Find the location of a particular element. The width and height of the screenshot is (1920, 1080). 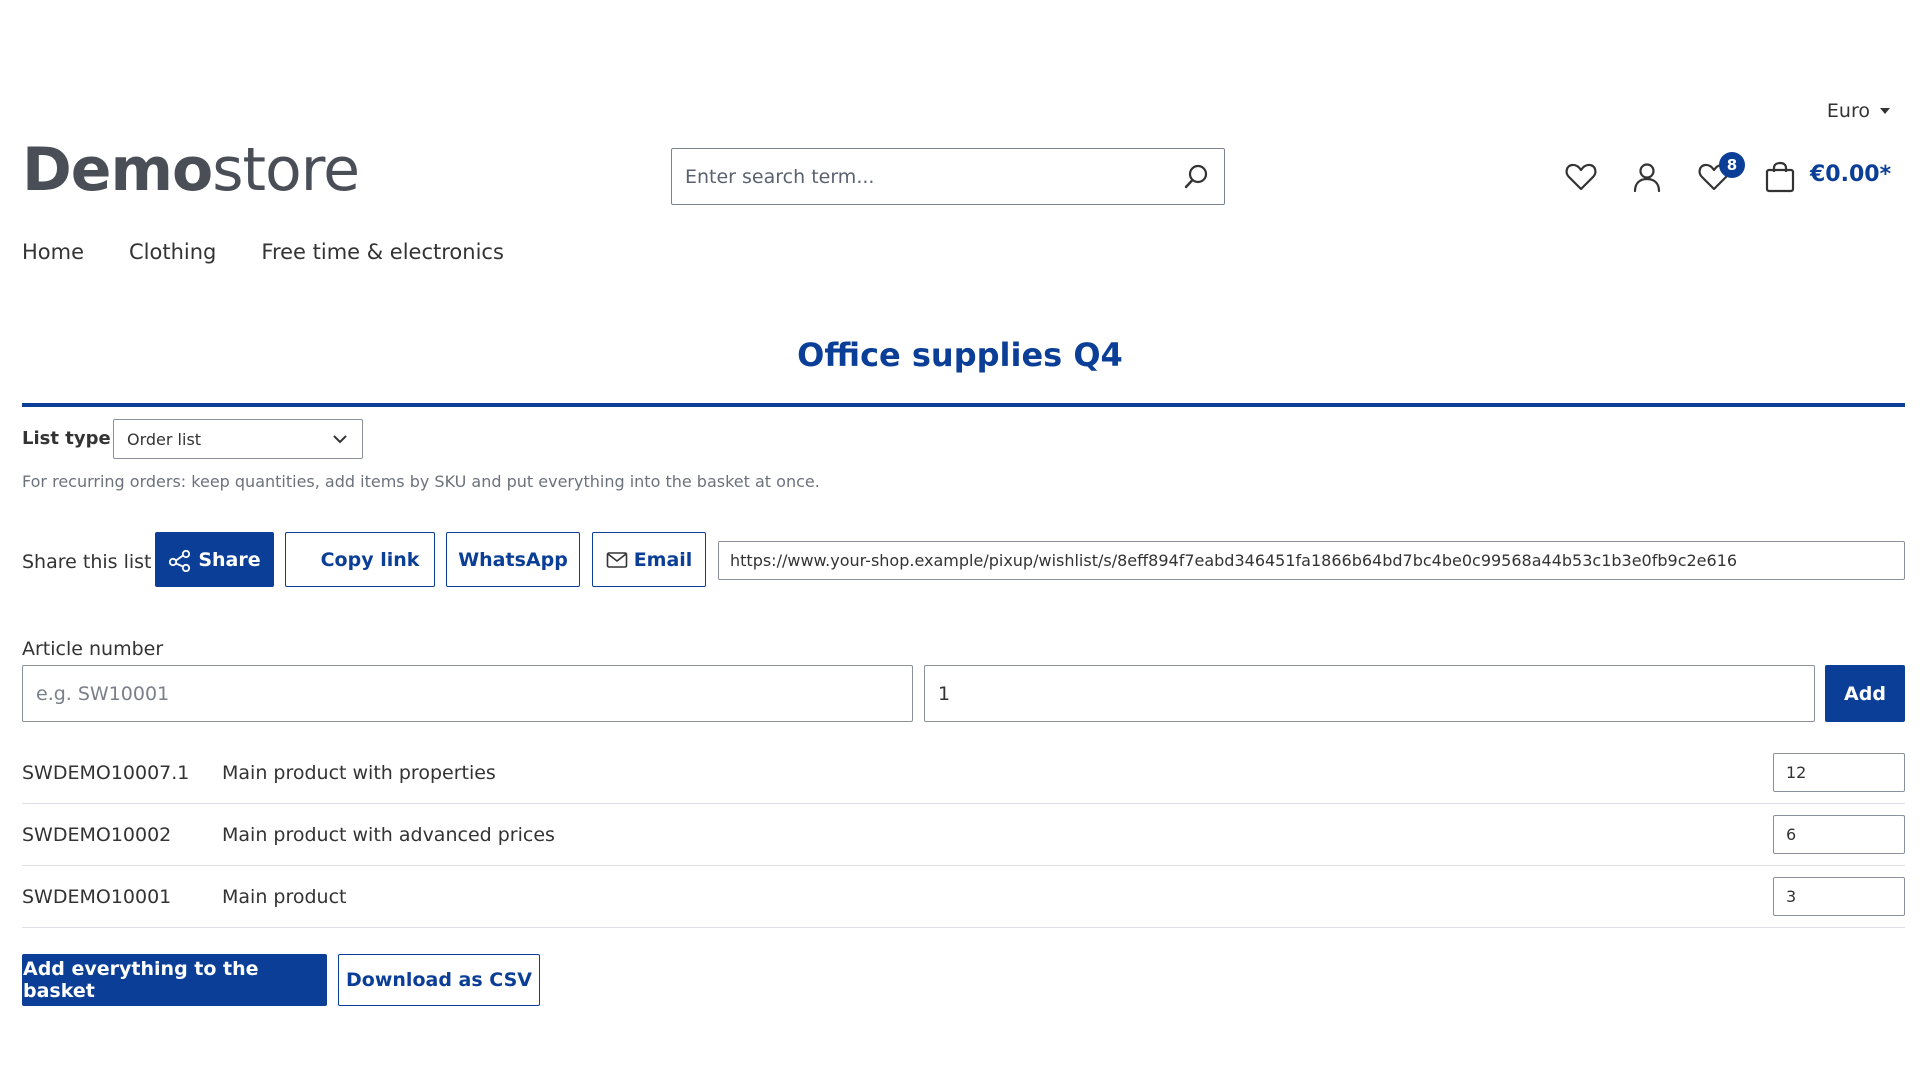

share-label: Share this list is located at coordinates (87, 562).